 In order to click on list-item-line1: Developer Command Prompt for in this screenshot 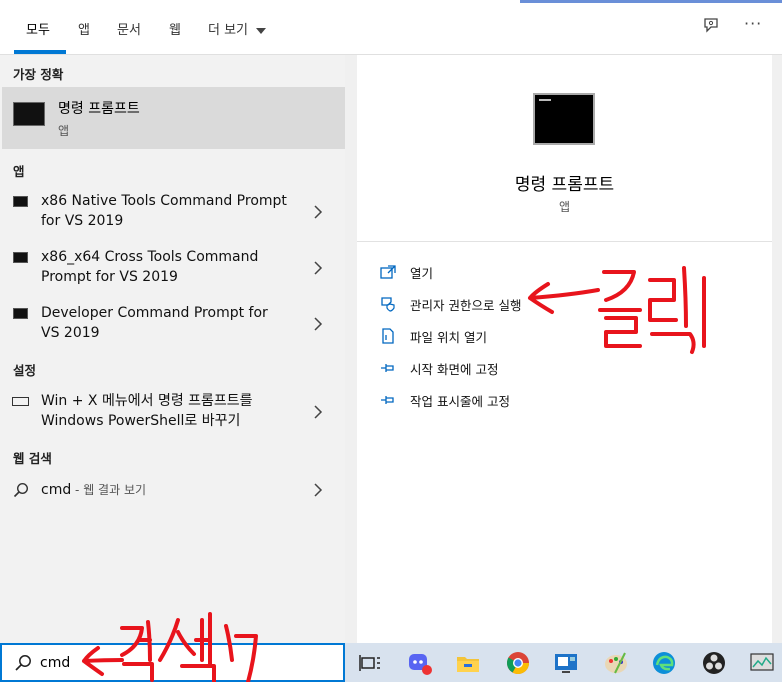, I will do `click(154, 313)`.